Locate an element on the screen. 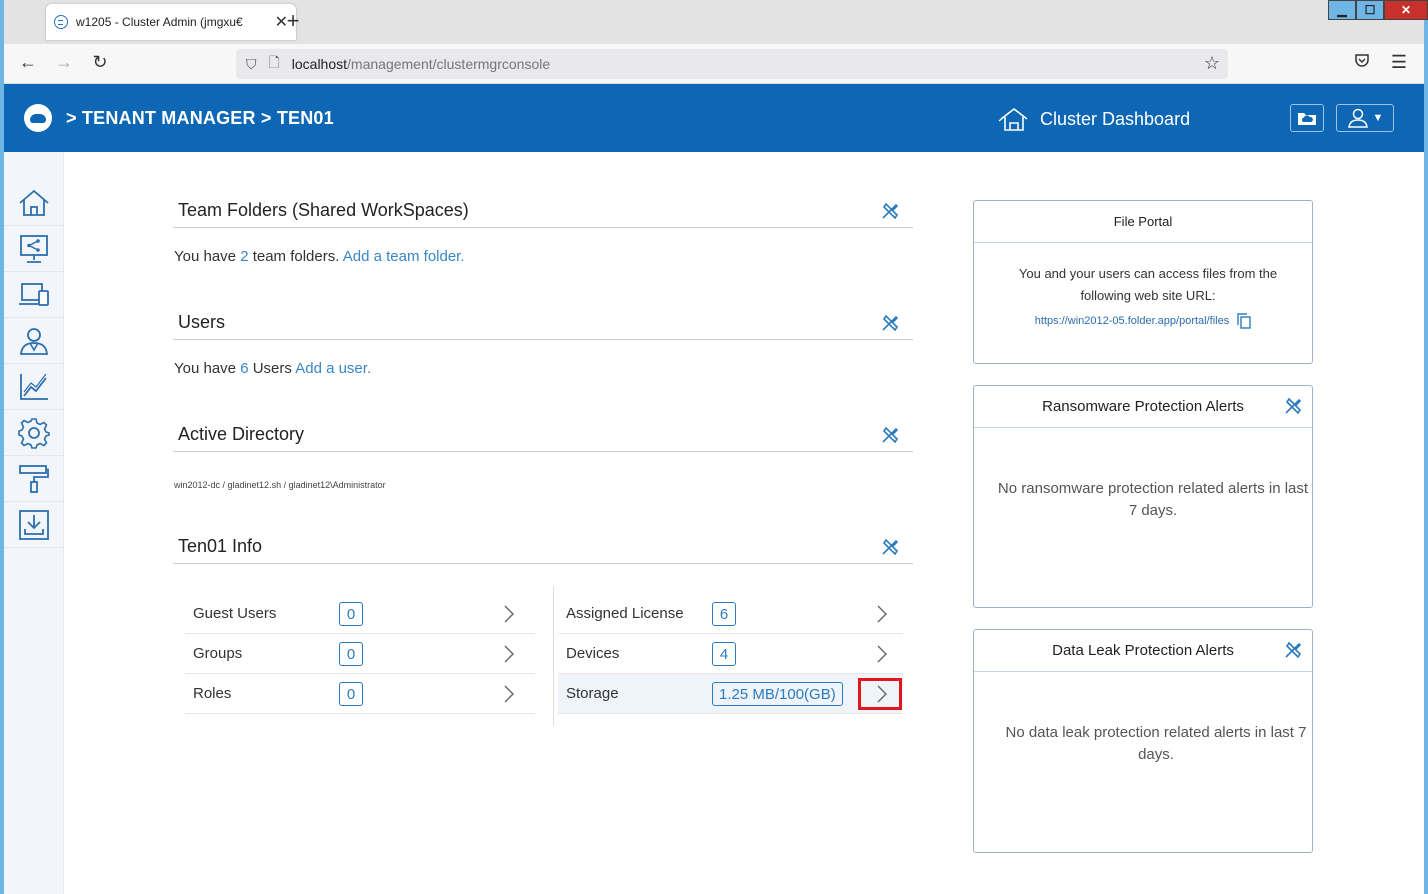 This screenshot has height=894, width=1428. info-label: Storage is located at coordinates (592, 693).